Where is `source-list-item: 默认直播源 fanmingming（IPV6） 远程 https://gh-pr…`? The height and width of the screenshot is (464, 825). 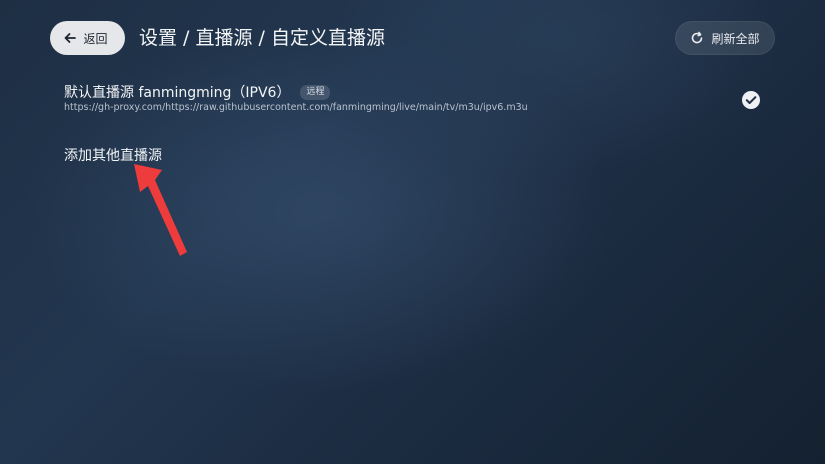
source-list-item: 默认直播源 fanmingming（IPV6） 远程 https://gh-pr… is located at coordinates (414, 100).